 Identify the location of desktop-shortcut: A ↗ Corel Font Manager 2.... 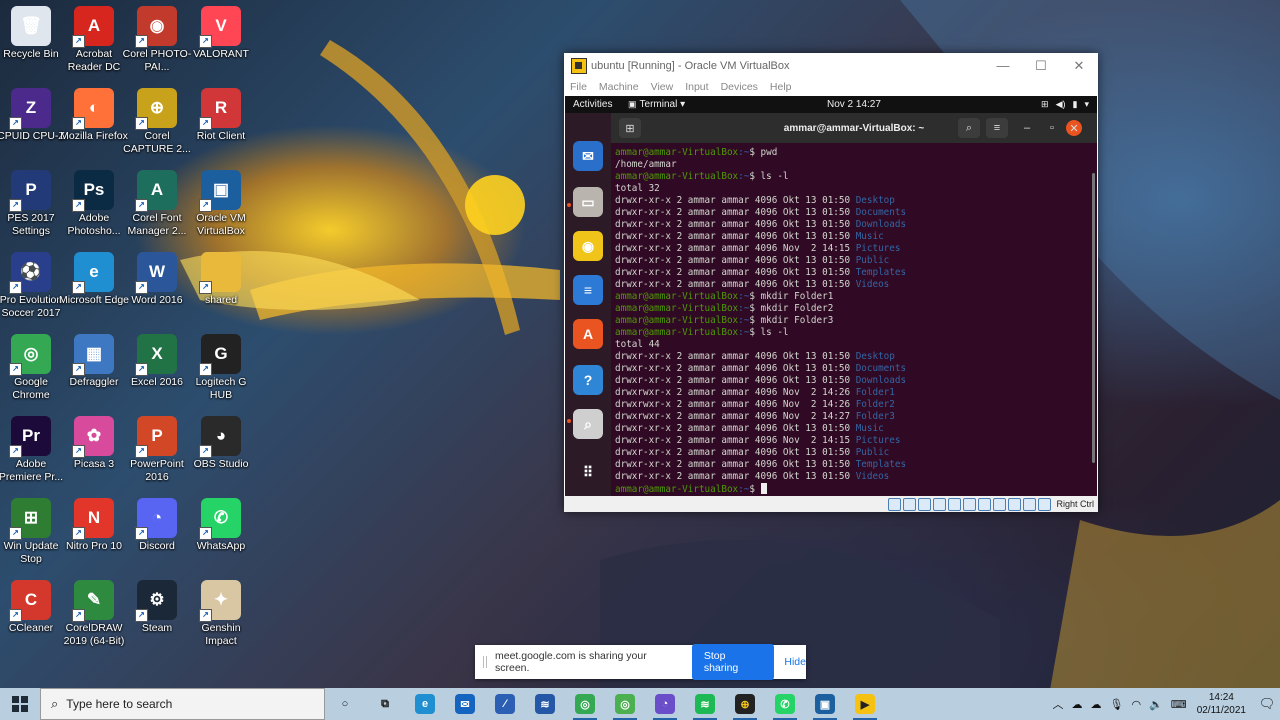
(157, 204).